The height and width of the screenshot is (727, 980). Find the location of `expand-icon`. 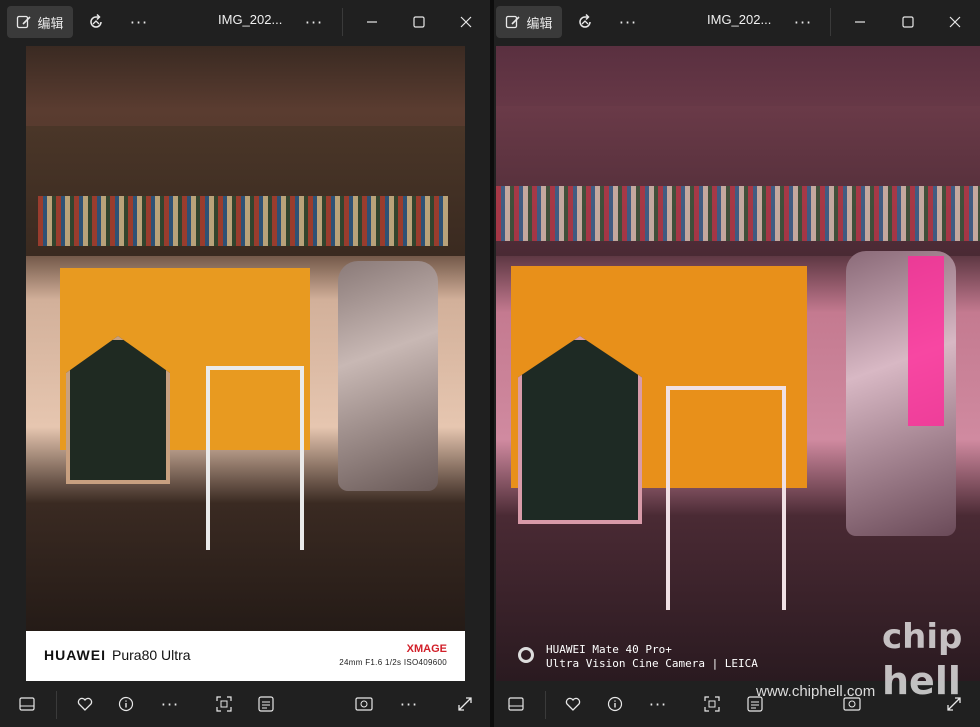

expand-icon is located at coordinates (465, 704).